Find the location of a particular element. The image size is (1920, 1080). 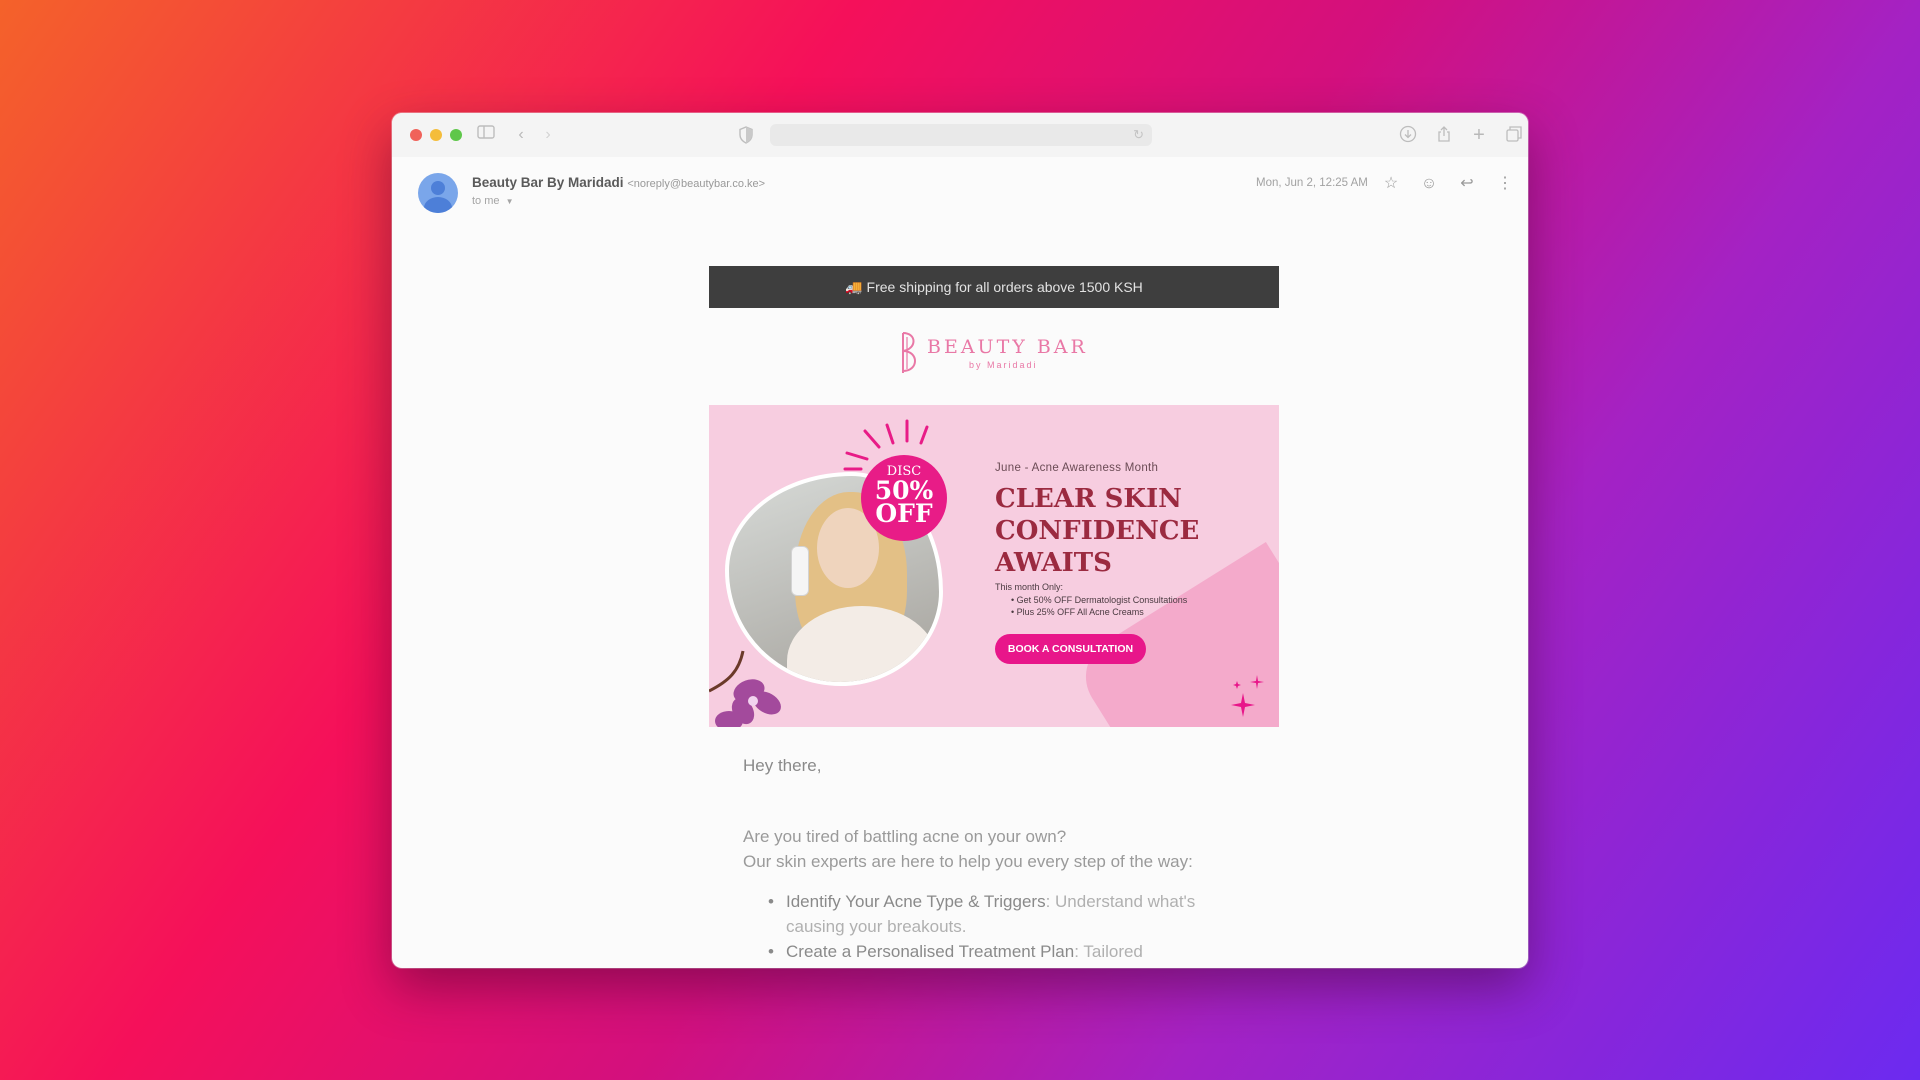

more-icon: ⋮ is located at coordinates (1505, 184).